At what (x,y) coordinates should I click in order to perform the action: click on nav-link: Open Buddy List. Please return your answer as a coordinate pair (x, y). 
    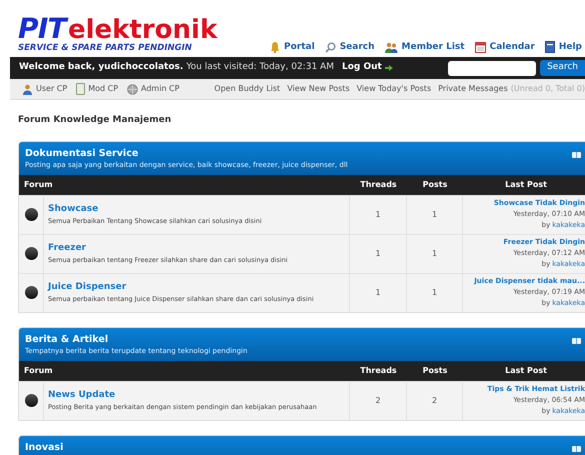
    Looking at the image, I should click on (247, 89).